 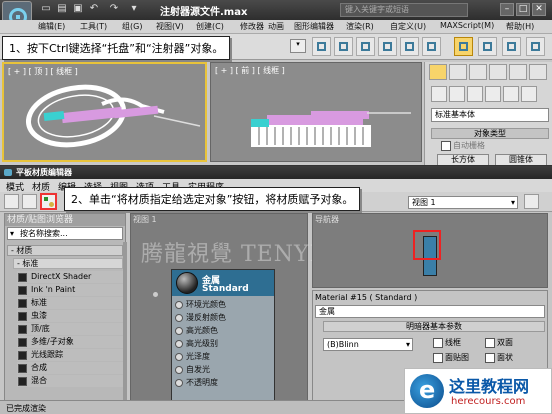 I want to click on selection-filter-dropdown: ▾, so click(x=298, y=46).